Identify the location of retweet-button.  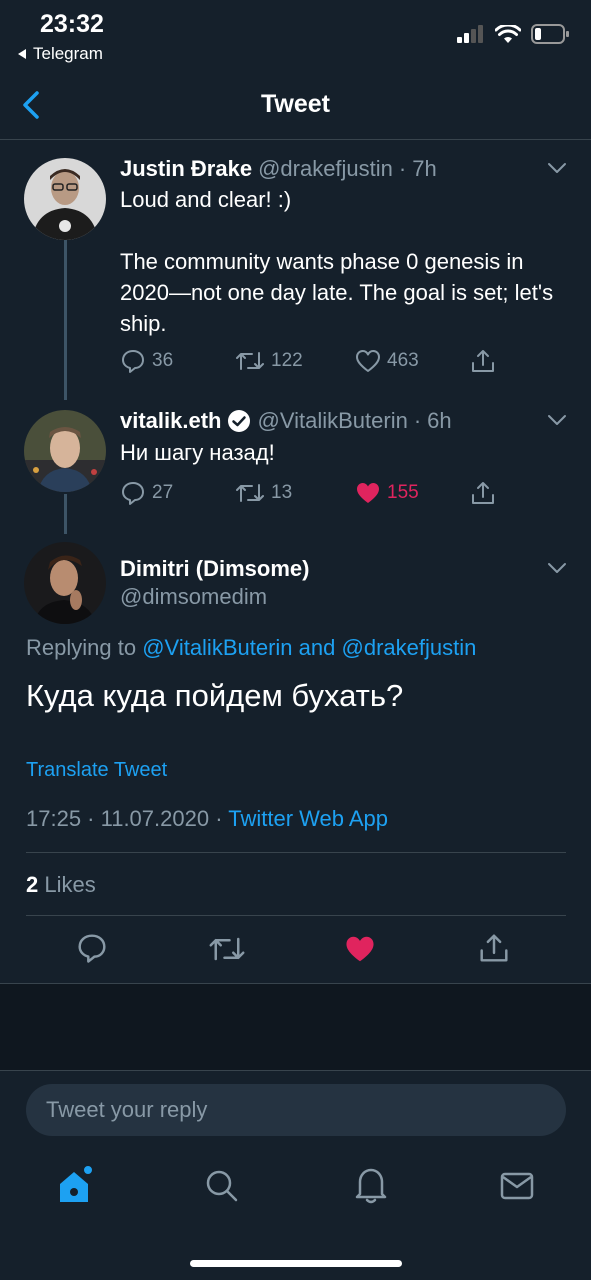
(227, 949).